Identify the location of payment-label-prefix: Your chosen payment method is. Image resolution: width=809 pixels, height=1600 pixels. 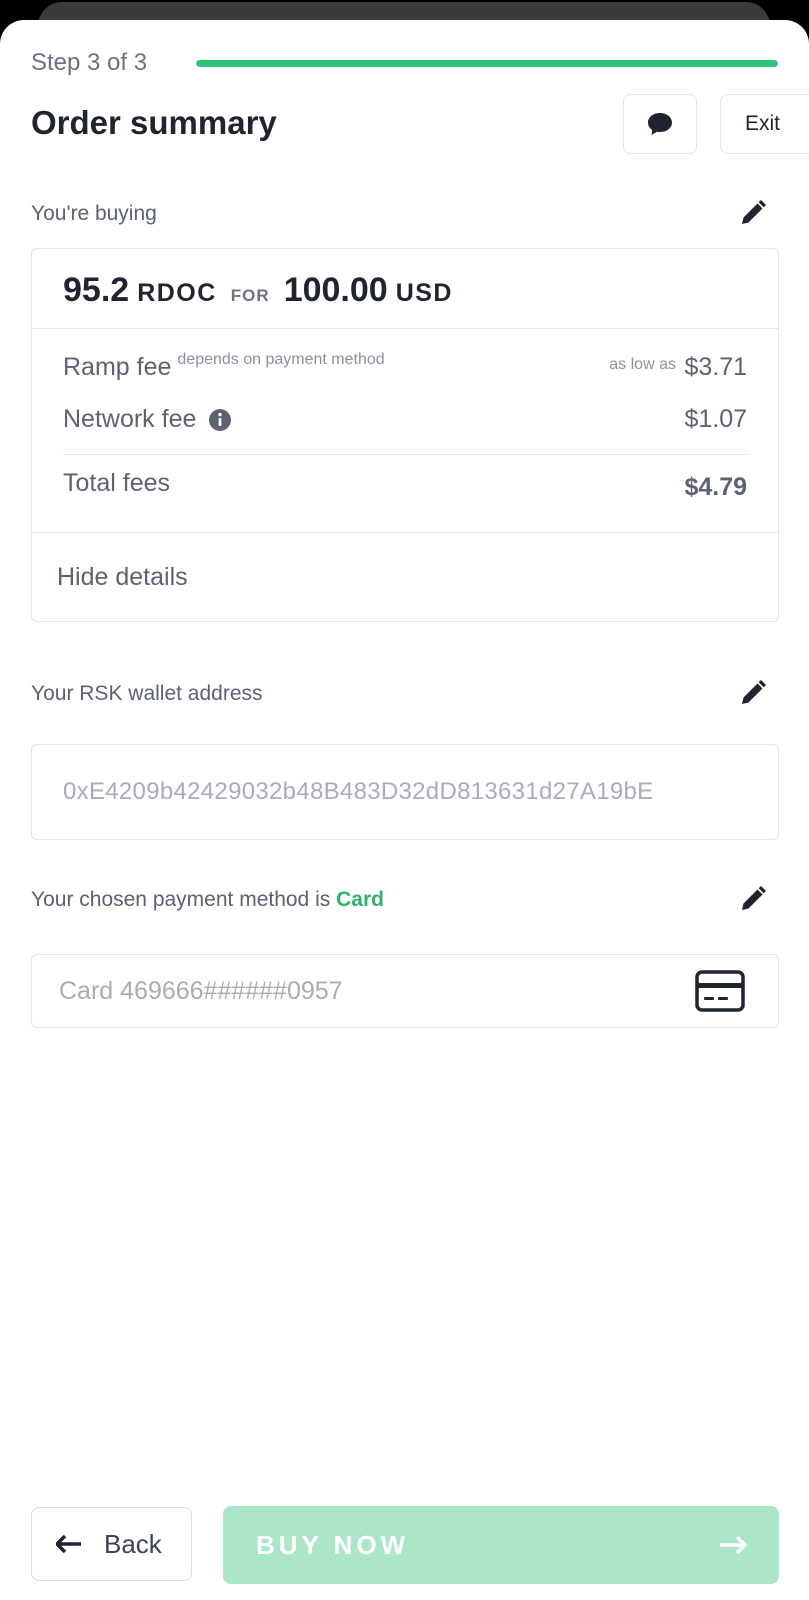
(181, 899).